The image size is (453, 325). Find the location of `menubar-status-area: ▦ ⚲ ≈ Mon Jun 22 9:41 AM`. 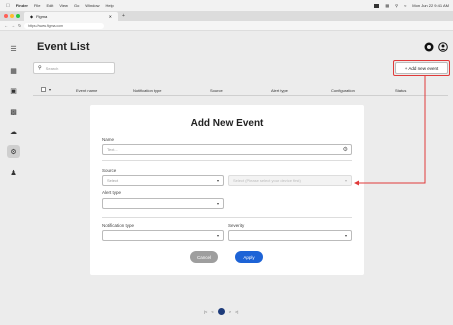

menubar-status-area: ▦ ⚲ ≈ Mon Jun 22 9:41 AM is located at coordinates (411, 5).